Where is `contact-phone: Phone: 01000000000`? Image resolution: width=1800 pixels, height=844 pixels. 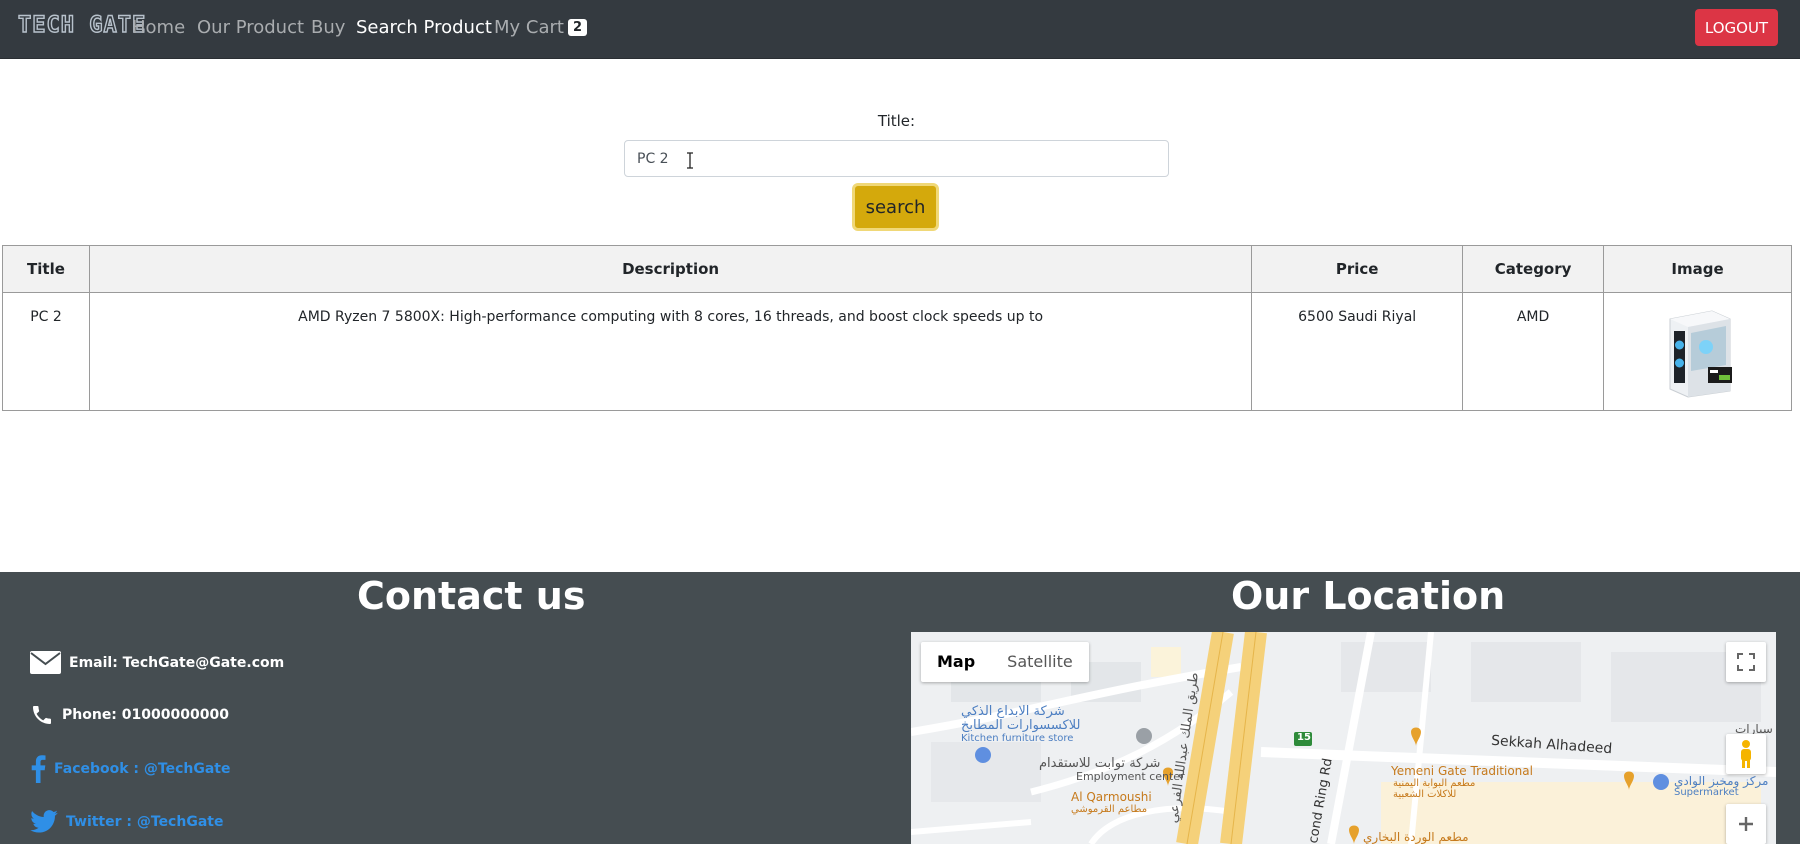 contact-phone: Phone: 01000000000 is located at coordinates (129, 715).